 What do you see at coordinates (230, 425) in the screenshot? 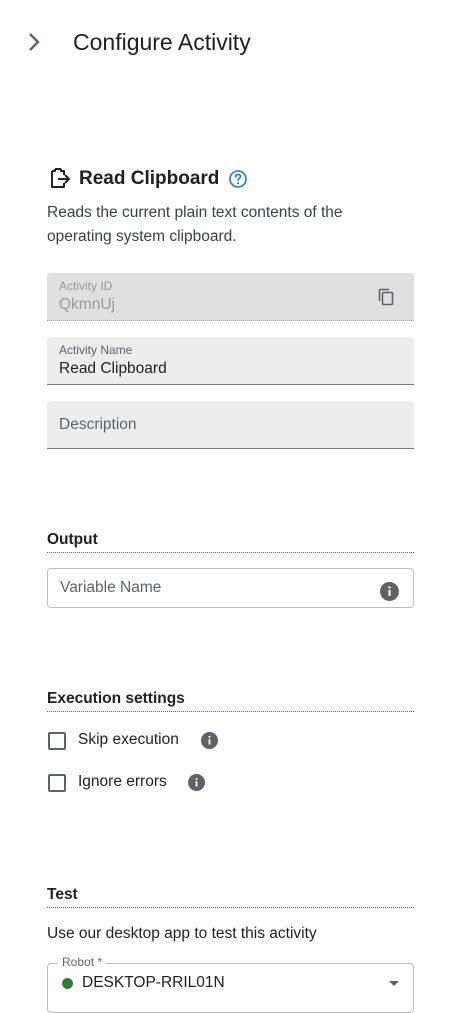
I see `description-field: Description` at bounding box center [230, 425].